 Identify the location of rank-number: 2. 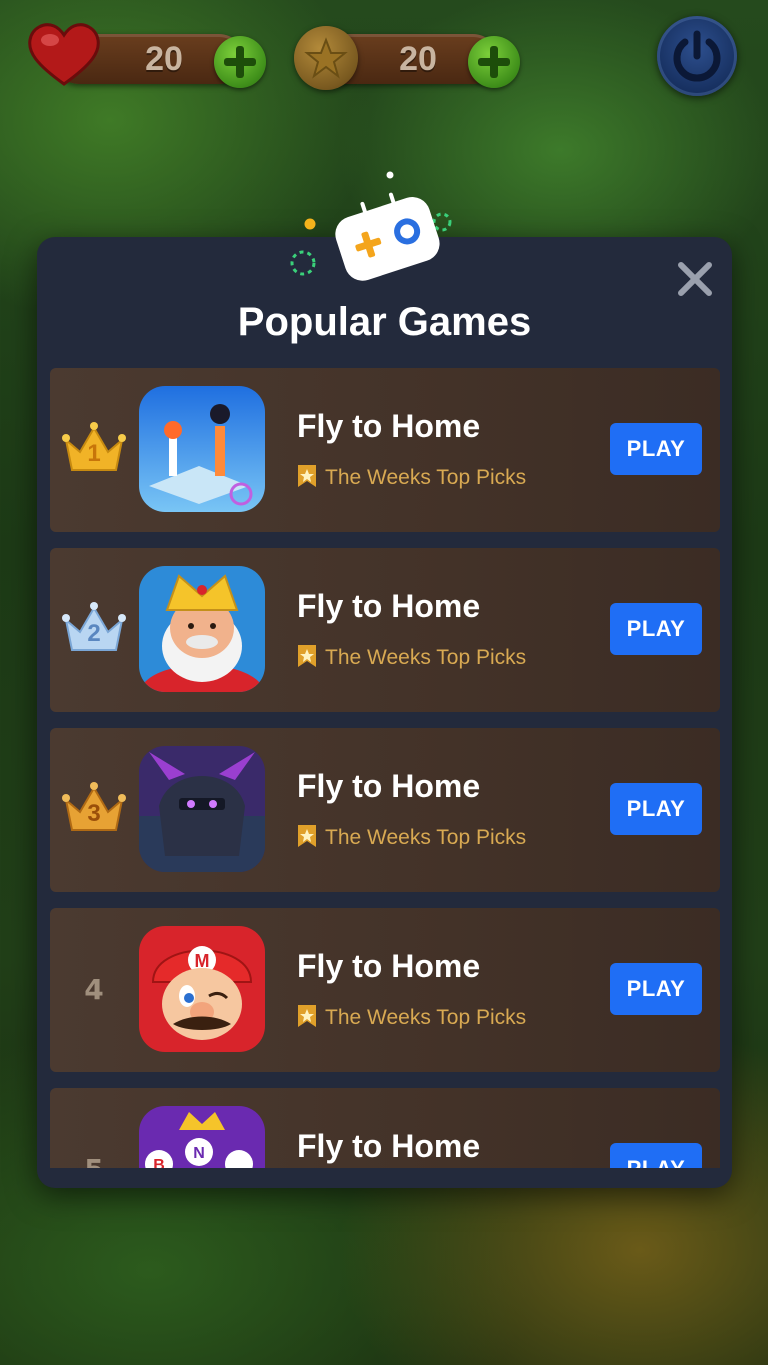
(94, 633).